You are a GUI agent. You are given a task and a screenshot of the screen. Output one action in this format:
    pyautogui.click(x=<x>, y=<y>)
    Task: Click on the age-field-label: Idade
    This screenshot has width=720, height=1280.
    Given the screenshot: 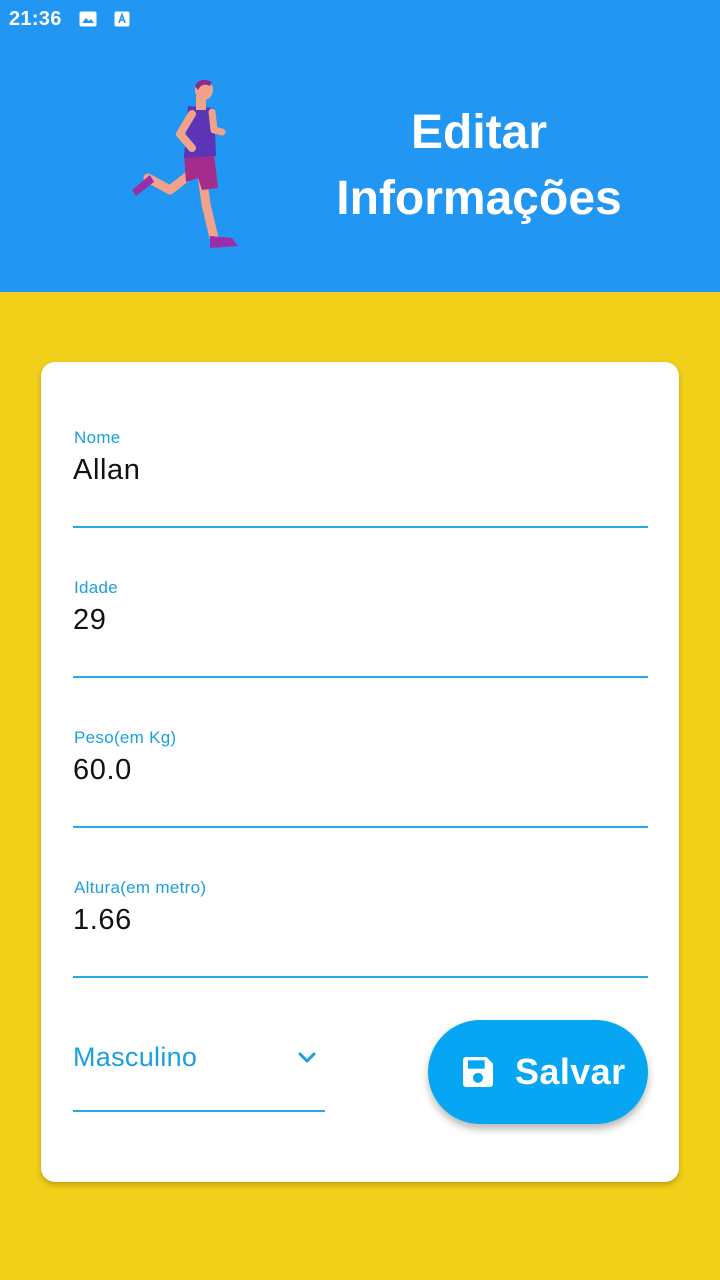 What is the action you would take?
    pyautogui.click(x=96, y=587)
    